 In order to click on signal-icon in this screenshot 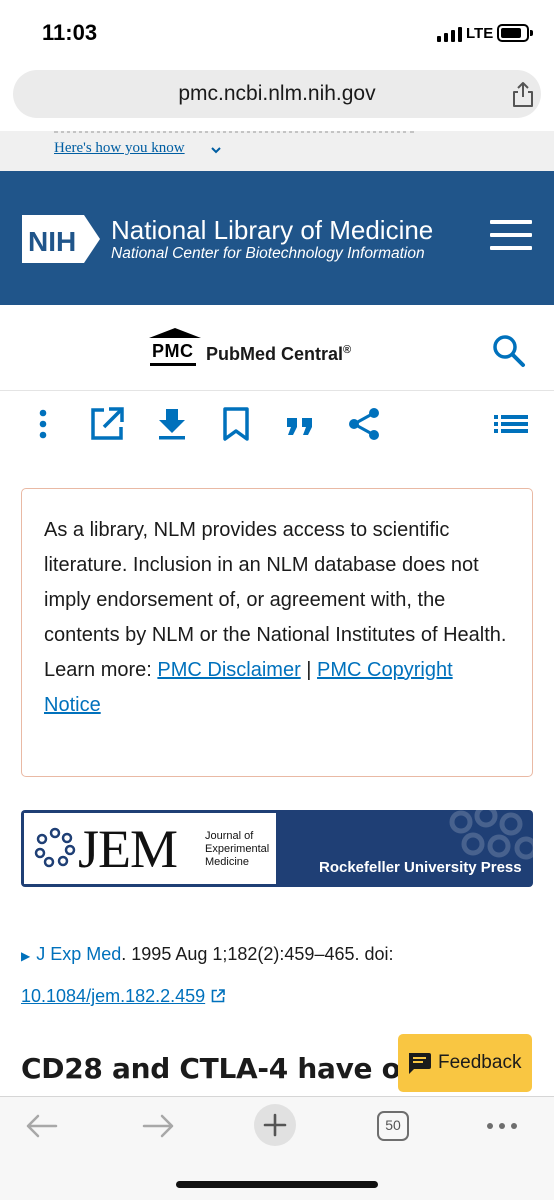, I will do `click(449, 34)`.